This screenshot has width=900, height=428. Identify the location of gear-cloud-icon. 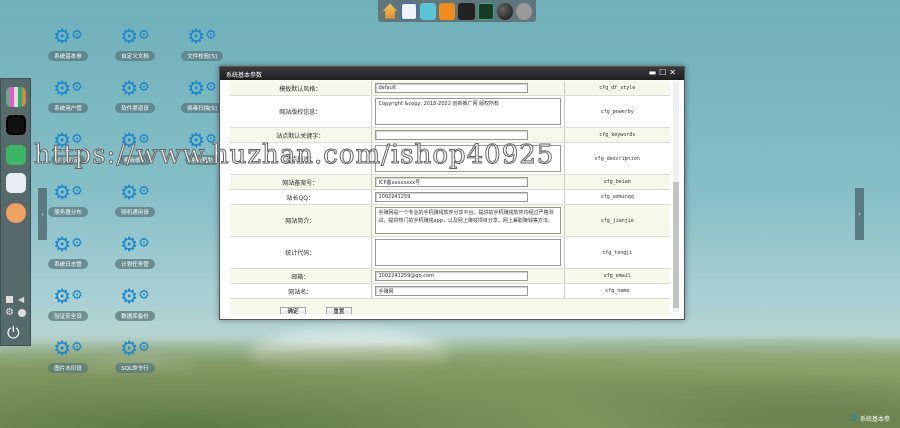
(523, 11).